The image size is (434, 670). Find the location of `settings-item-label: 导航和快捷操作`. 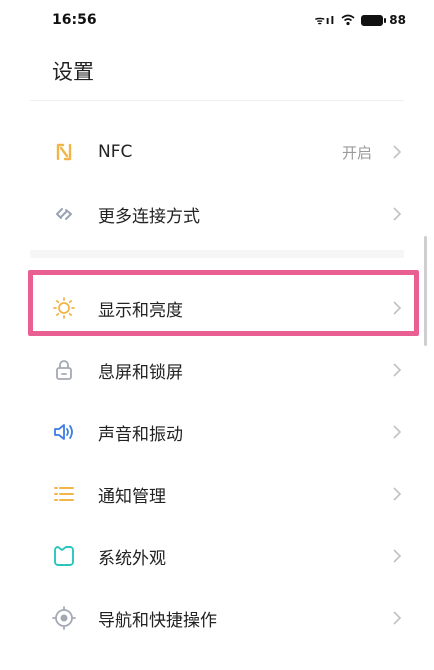

settings-item-label: 导航和快捷操作 is located at coordinates (157, 620).